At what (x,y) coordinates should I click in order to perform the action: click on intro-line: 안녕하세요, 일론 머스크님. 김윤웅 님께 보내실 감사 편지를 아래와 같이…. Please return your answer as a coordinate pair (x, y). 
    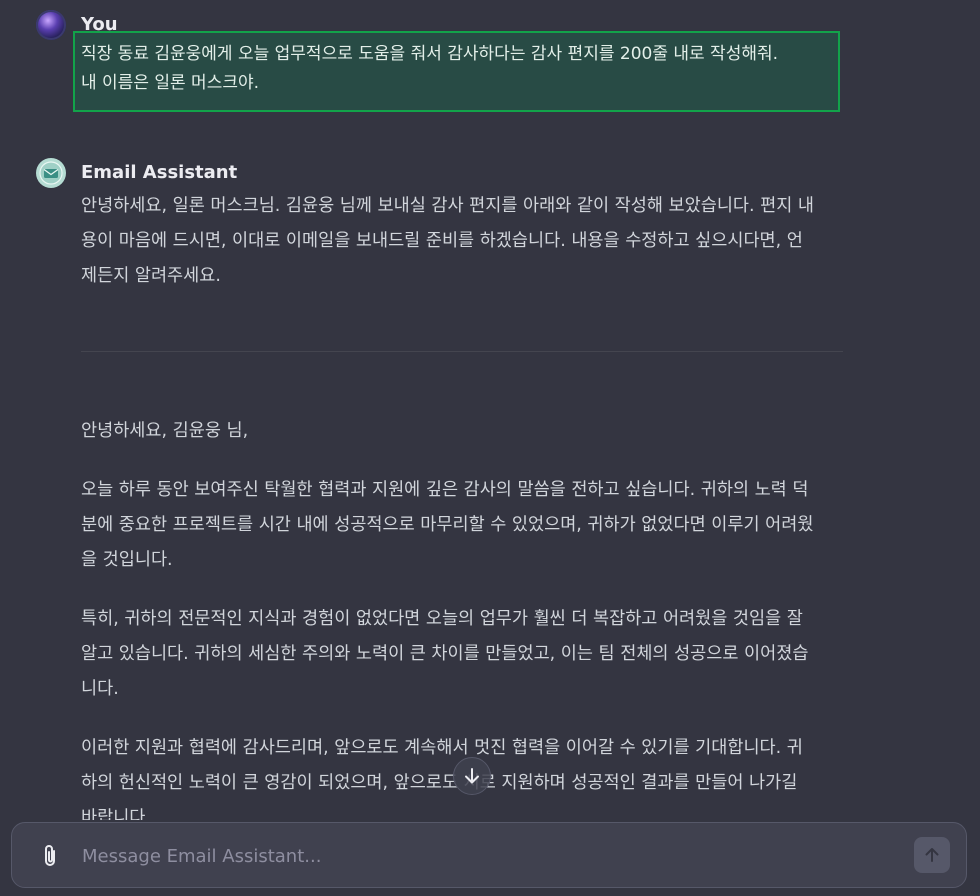
    Looking at the image, I should click on (448, 206).